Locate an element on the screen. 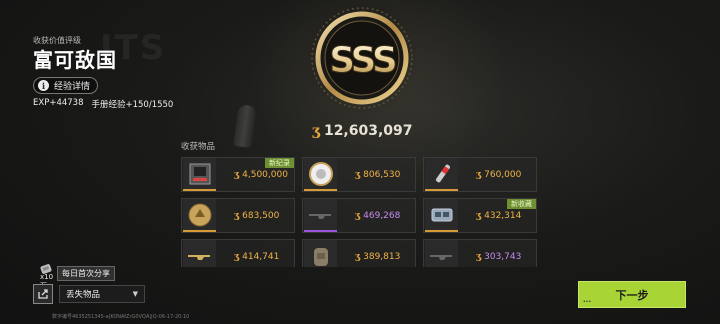 The width and height of the screenshot is (720, 324). item-price-value: 683,500 is located at coordinates (261, 215).